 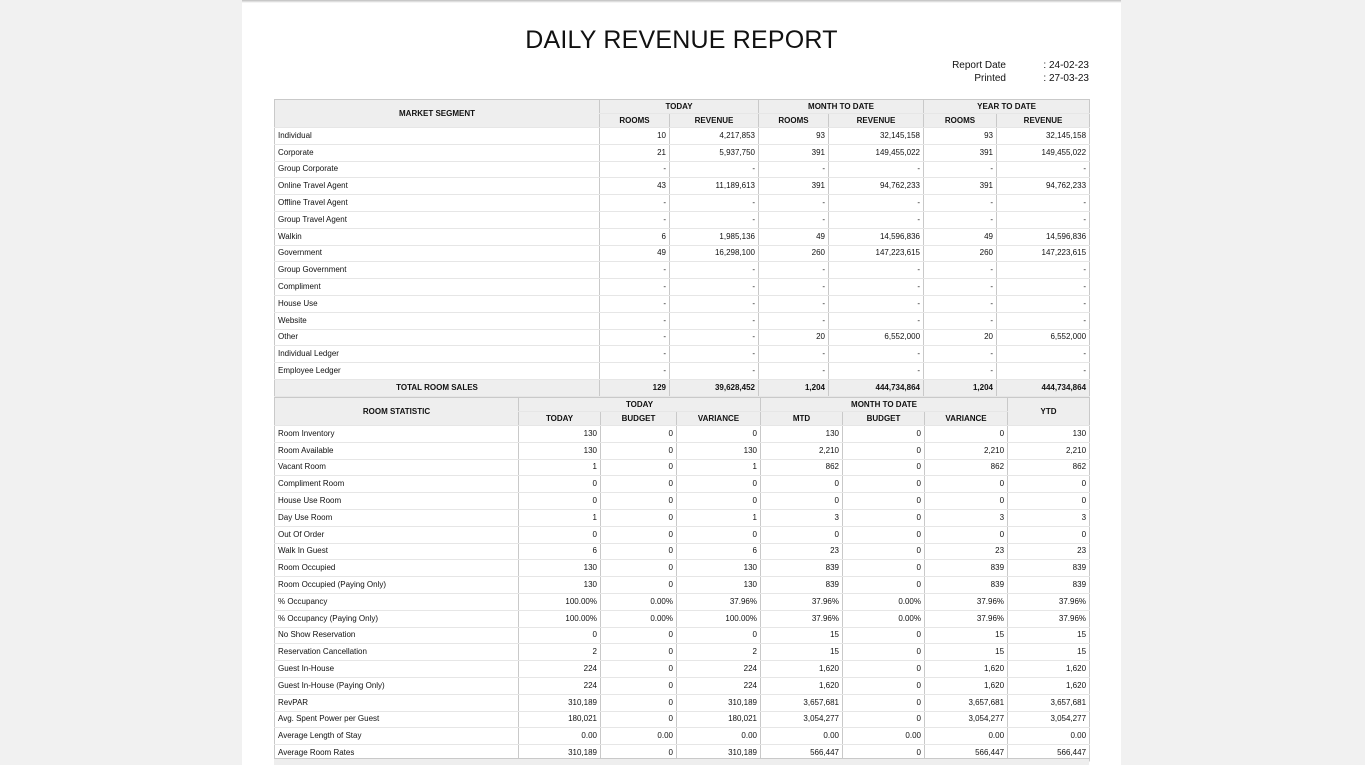 What do you see at coordinates (1066, 78) in the screenshot?
I see `printed-value: : 27-03-23` at bounding box center [1066, 78].